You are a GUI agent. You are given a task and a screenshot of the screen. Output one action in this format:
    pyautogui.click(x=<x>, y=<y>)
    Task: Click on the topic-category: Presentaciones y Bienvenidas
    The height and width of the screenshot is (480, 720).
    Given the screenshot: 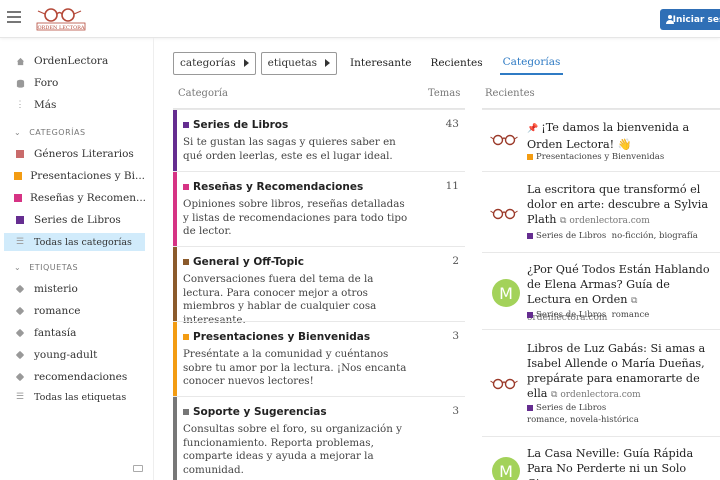 What is the action you would take?
    pyautogui.click(x=600, y=157)
    